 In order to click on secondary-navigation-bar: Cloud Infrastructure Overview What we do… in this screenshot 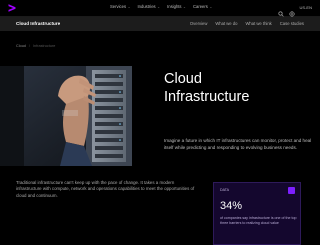, I will do `click(160, 24)`.